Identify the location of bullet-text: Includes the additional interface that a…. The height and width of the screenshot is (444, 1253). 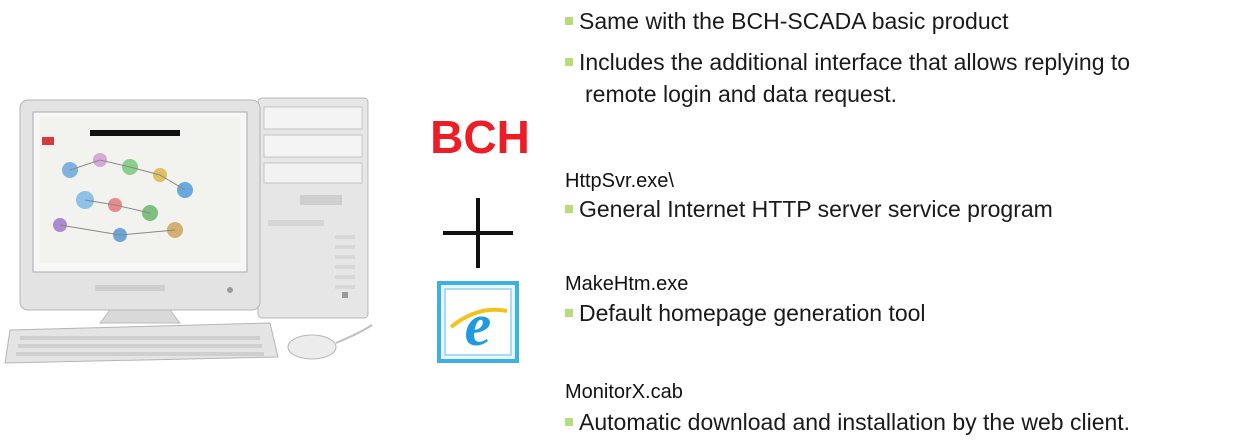
(855, 62).